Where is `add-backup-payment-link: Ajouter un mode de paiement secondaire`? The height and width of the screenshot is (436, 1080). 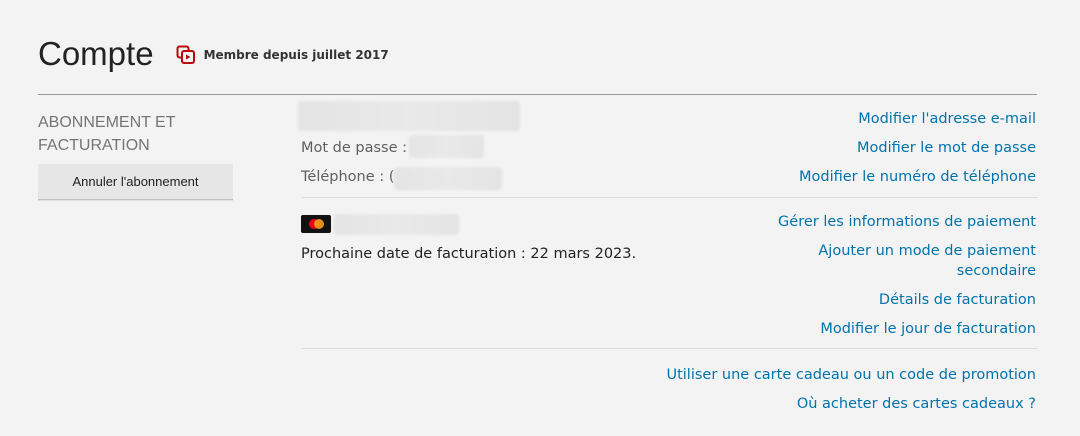
add-backup-payment-link: Ajouter un mode de paiement secondaire is located at coordinates (921, 261).